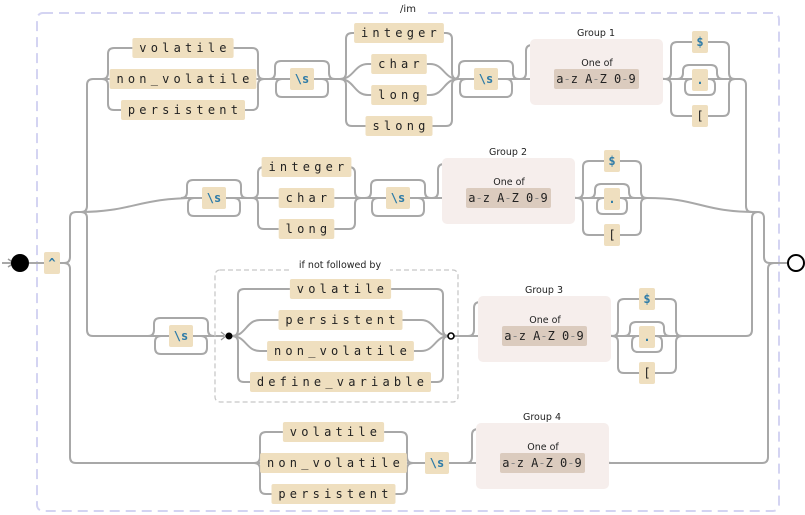 This screenshot has width=805, height=515. I want to click on row3-lookahead-define-variable: define_variable, so click(340, 382).